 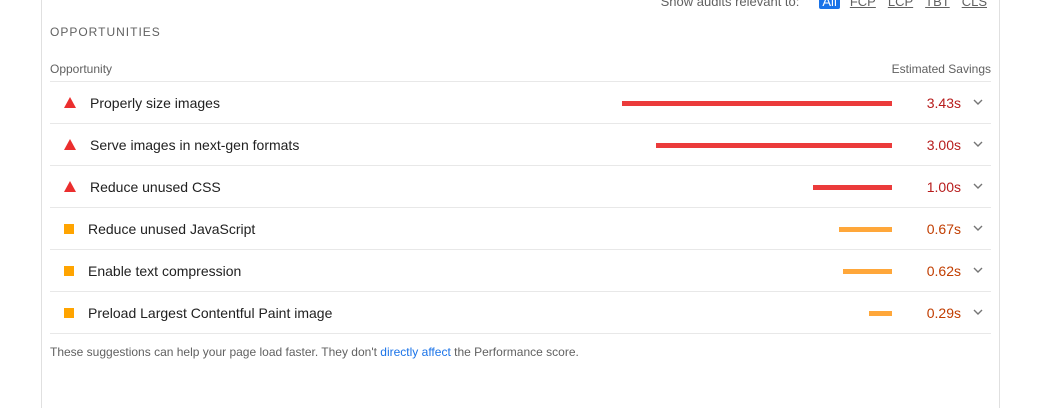 What do you see at coordinates (514, 352) in the screenshot?
I see `footer-text-after: the Performance score.` at bounding box center [514, 352].